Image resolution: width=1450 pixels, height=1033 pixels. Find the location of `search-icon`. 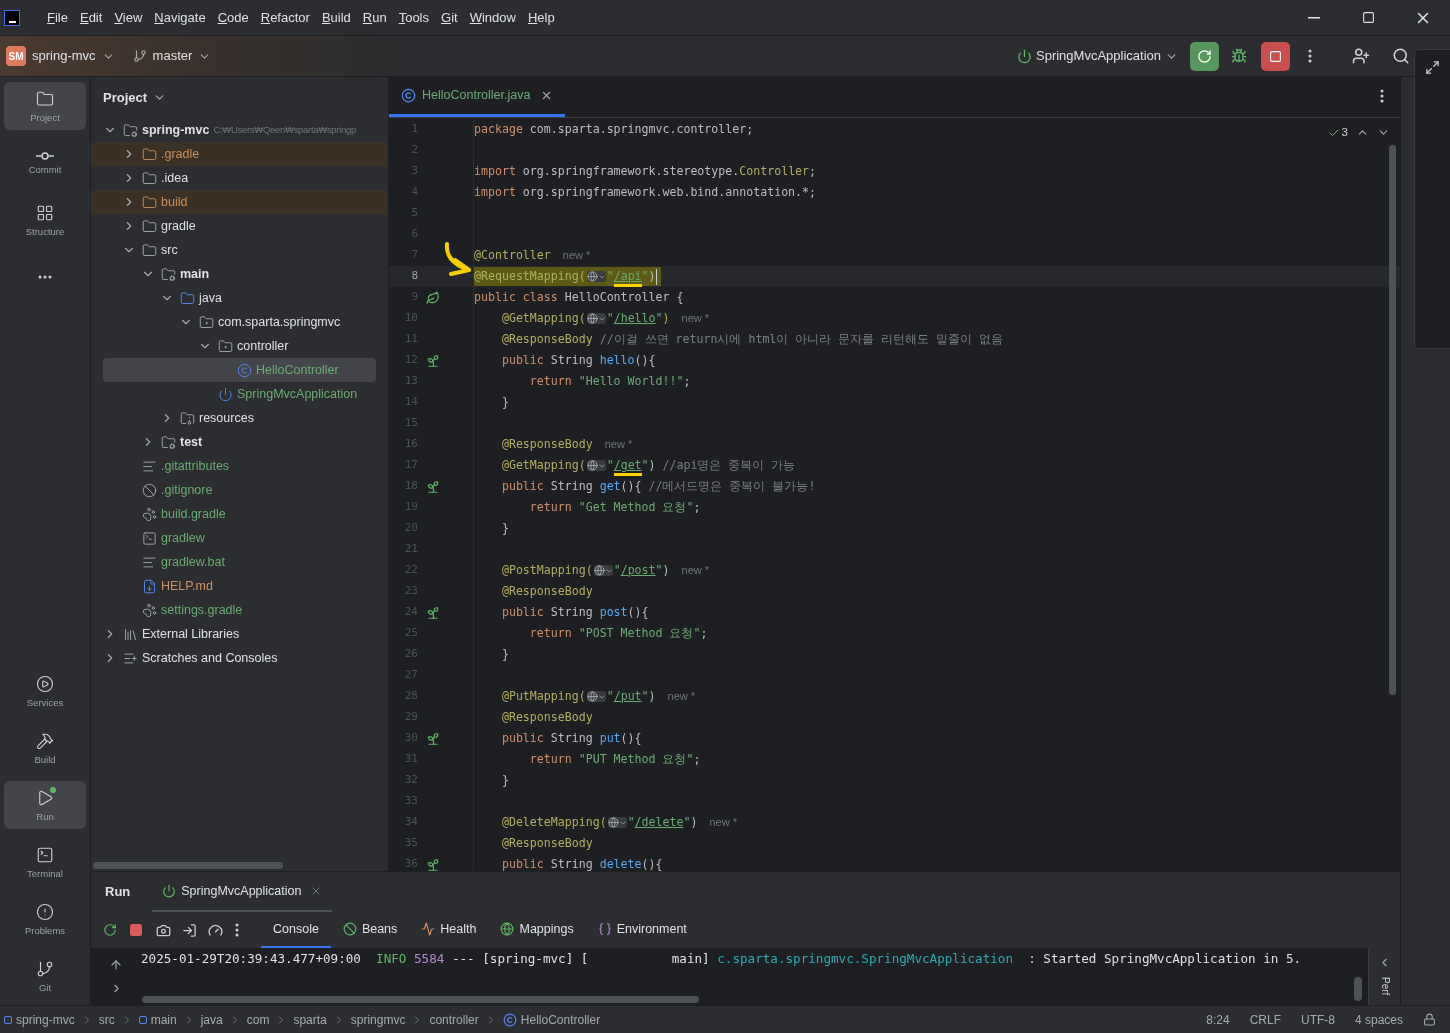

search-icon is located at coordinates (1401, 56).